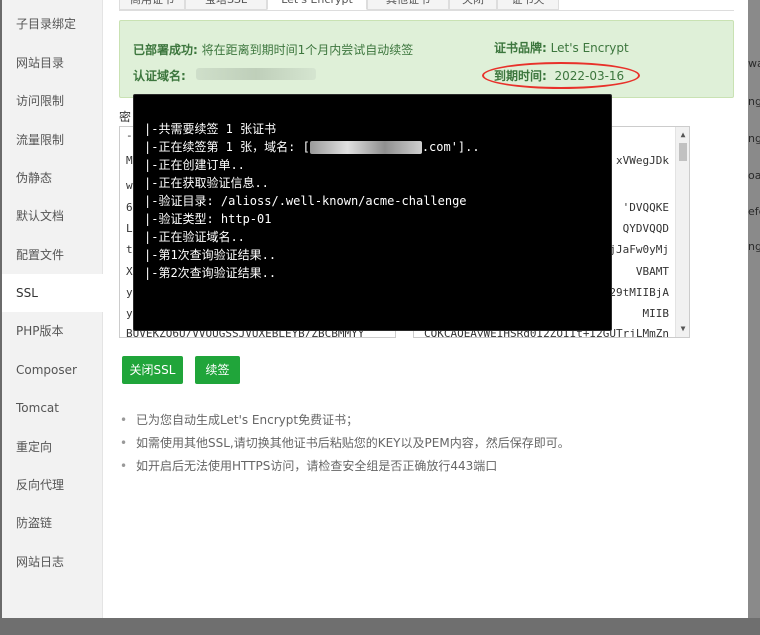 The image size is (760, 635). Describe the element at coordinates (152, 370) in the screenshot. I see `close-ssl-button: 关闭SSL` at that location.